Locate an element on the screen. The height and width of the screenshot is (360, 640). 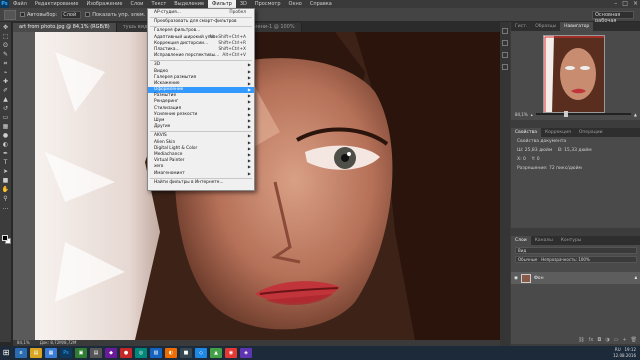
add-mask-icon: ◘ is located at coordinates (599, 340).